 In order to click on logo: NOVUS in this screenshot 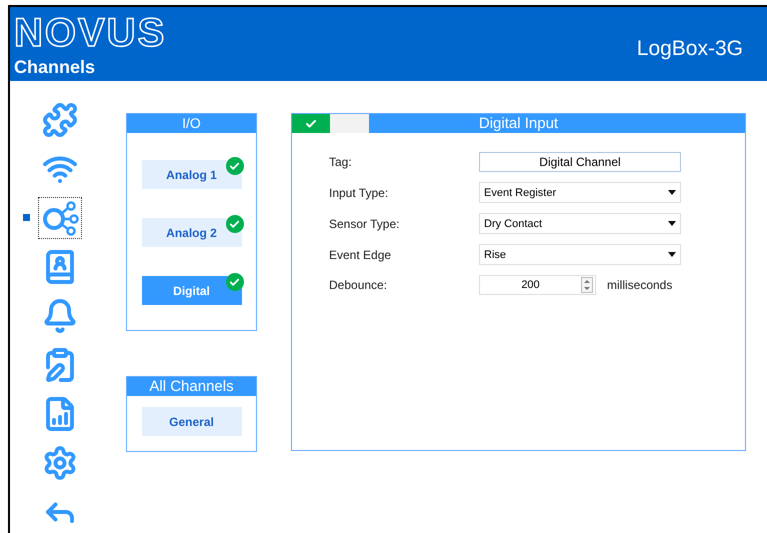, I will do `click(90, 33)`.